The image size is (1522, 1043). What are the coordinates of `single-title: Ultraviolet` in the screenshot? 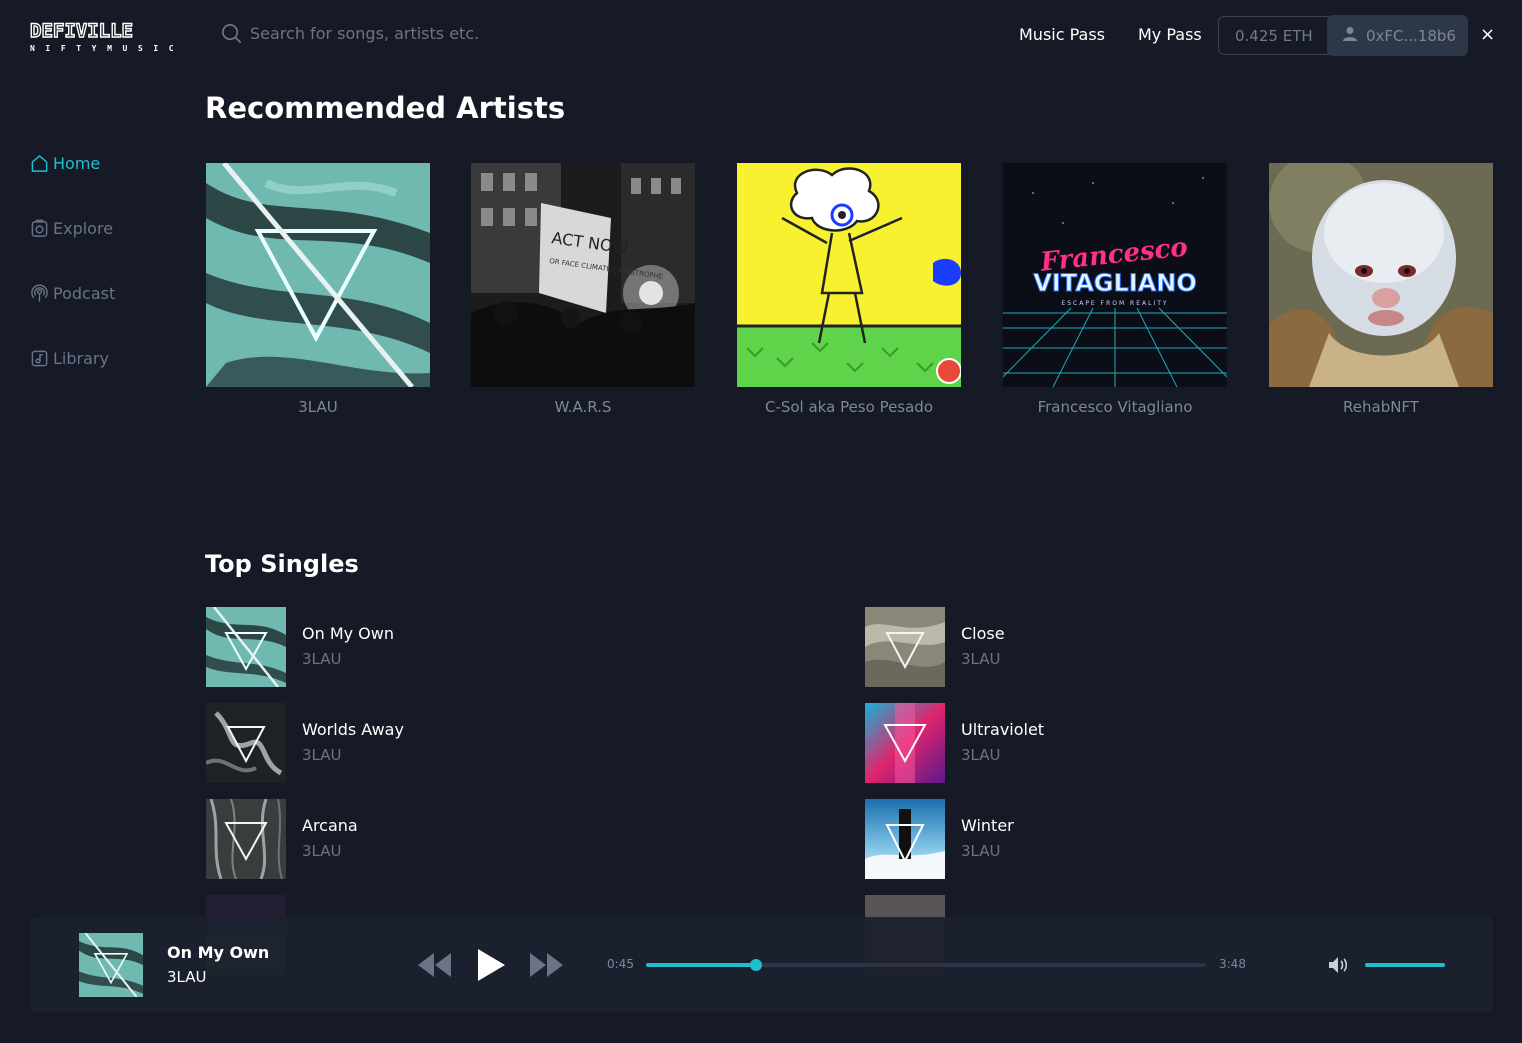 It's located at (1003, 729).